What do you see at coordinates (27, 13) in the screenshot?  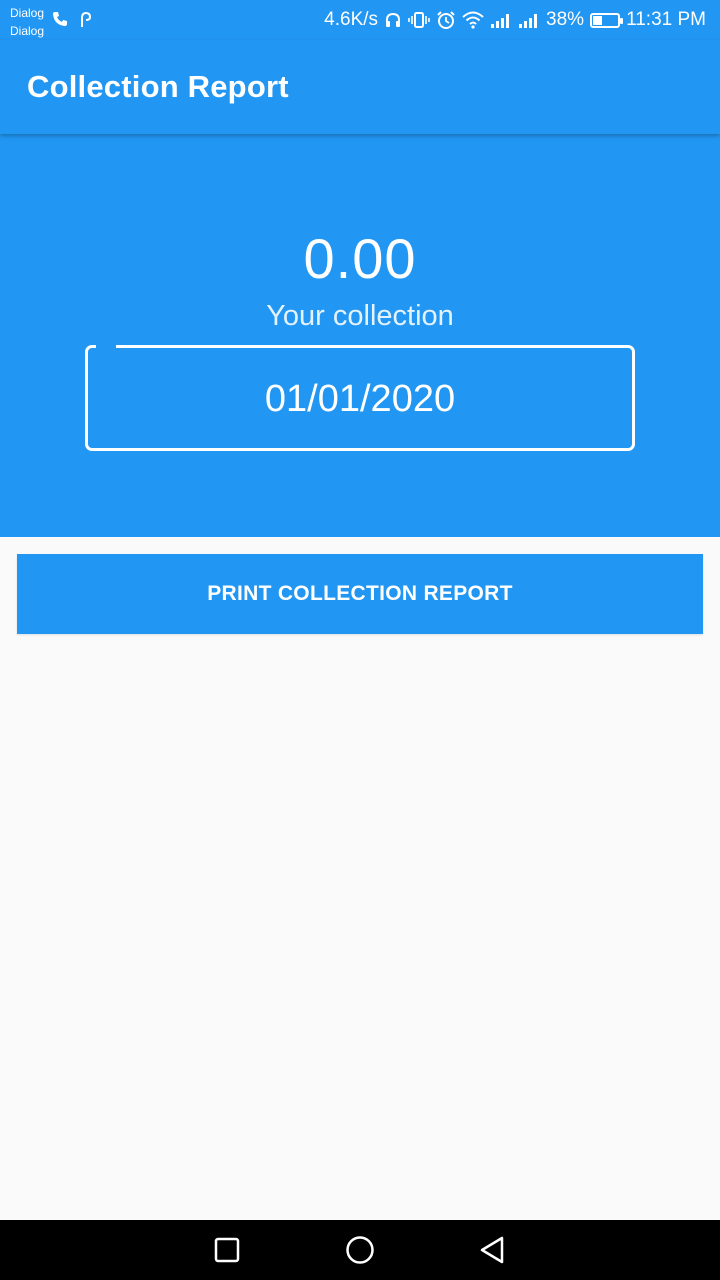 I see `carrier-1: Dialog` at bounding box center [27, 13].